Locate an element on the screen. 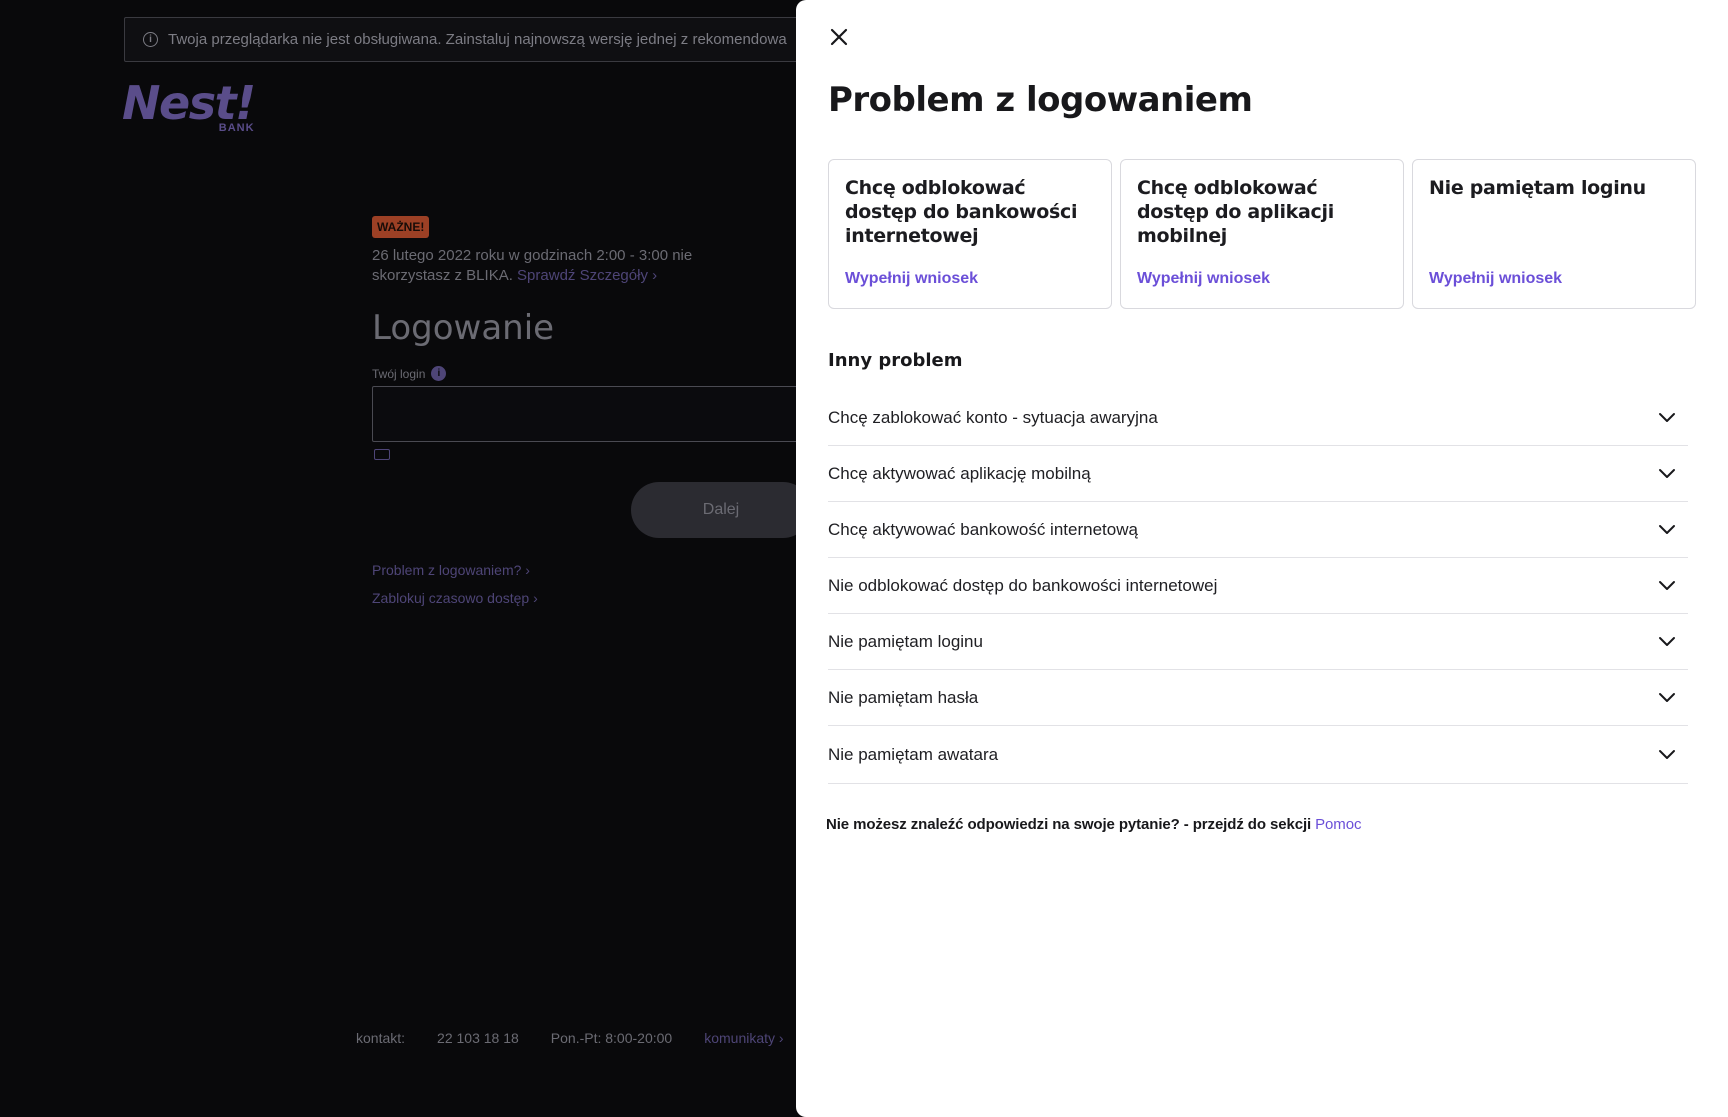  faq-item-activate-internet-banking: Chcę aktywować bankowość internetową is located at coordinates (1258, 530).